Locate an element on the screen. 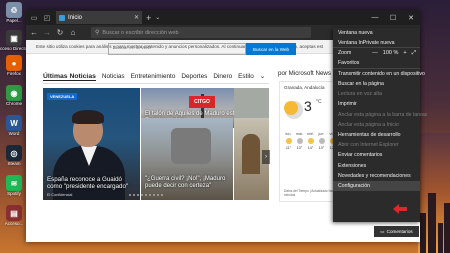 This screenshot has height=253, width=450. menu-item: Abrir con Internet Explorer is located at coordinates (376, 145).